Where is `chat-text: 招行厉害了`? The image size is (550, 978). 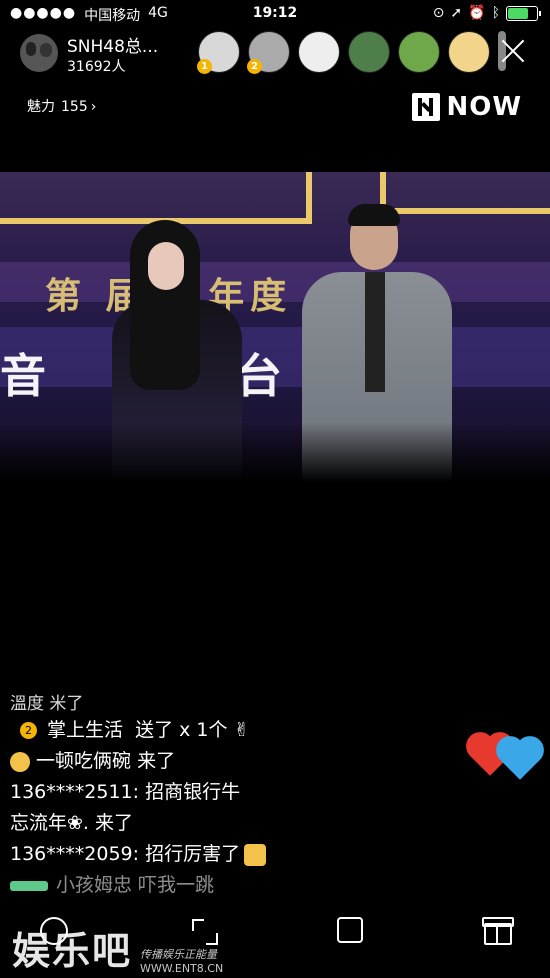
chat-text: 招行厉害了 is located at coordinates (193, 854).